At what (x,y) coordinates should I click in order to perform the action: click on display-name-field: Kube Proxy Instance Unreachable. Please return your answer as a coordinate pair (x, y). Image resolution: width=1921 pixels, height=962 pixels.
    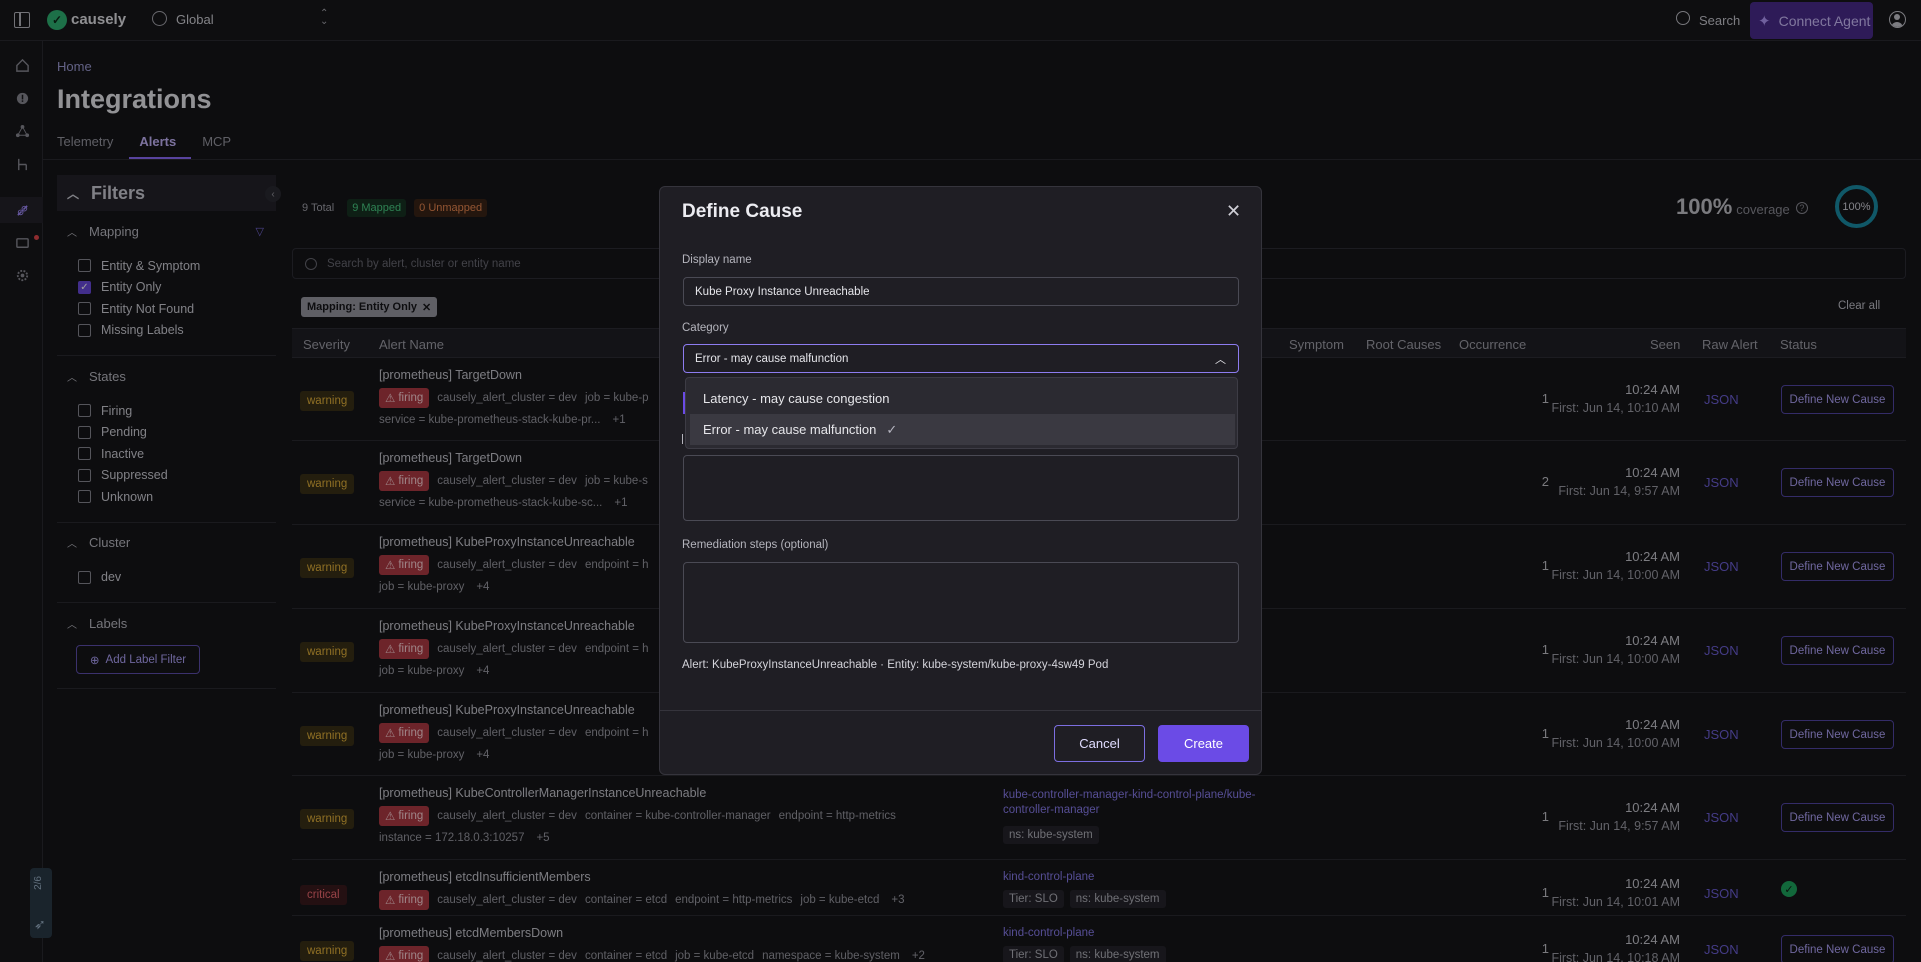
    Looking at the image, I should click on (961, 291).